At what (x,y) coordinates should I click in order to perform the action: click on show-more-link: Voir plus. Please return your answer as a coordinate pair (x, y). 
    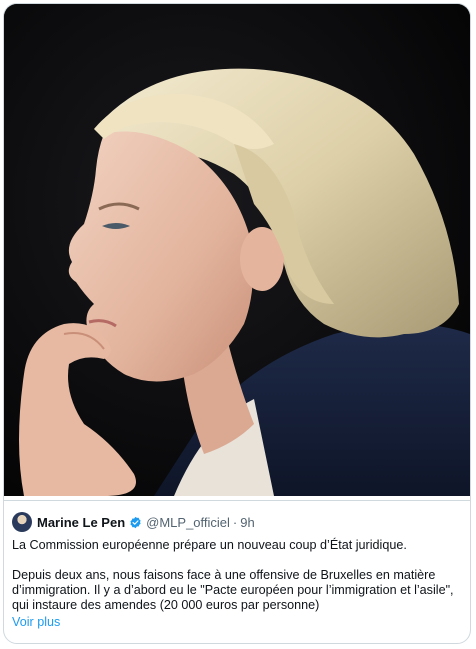
    Looking at the image, I should click on (36, 622).